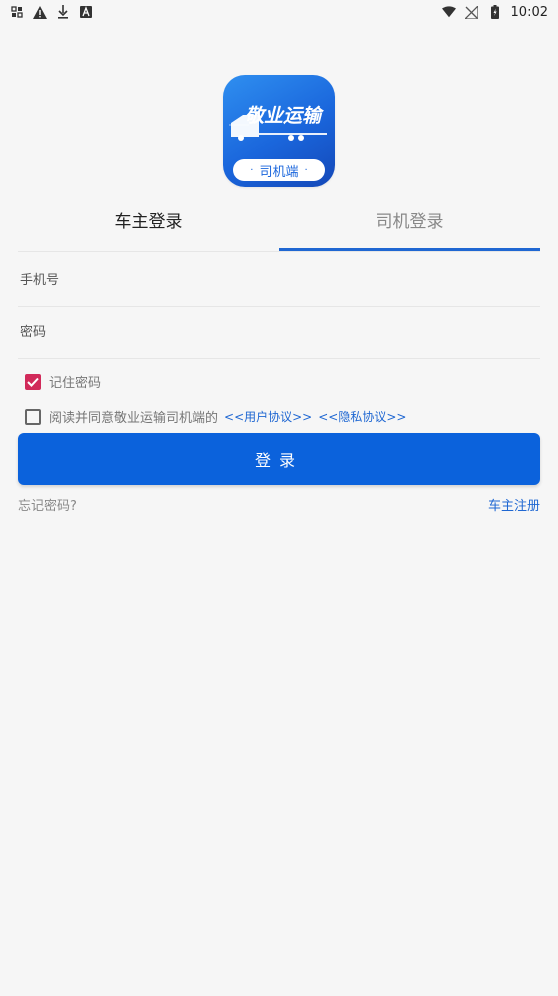 The image size is (558, 996). I want to click on login-button: 登录, so click(279, 459).